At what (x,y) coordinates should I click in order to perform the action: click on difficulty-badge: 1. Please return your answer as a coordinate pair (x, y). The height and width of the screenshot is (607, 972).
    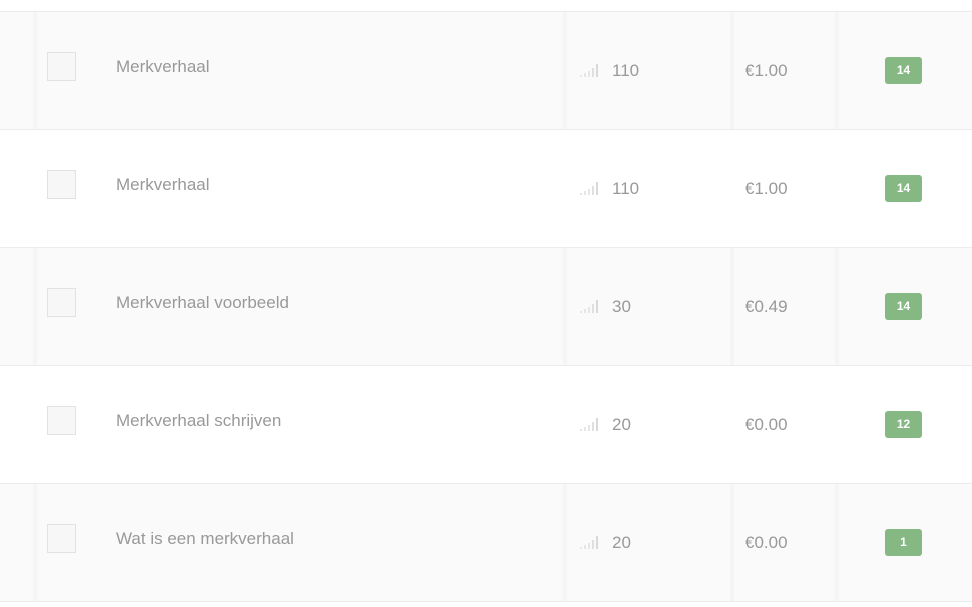
    Looking at the image, I should click on (903, 542).